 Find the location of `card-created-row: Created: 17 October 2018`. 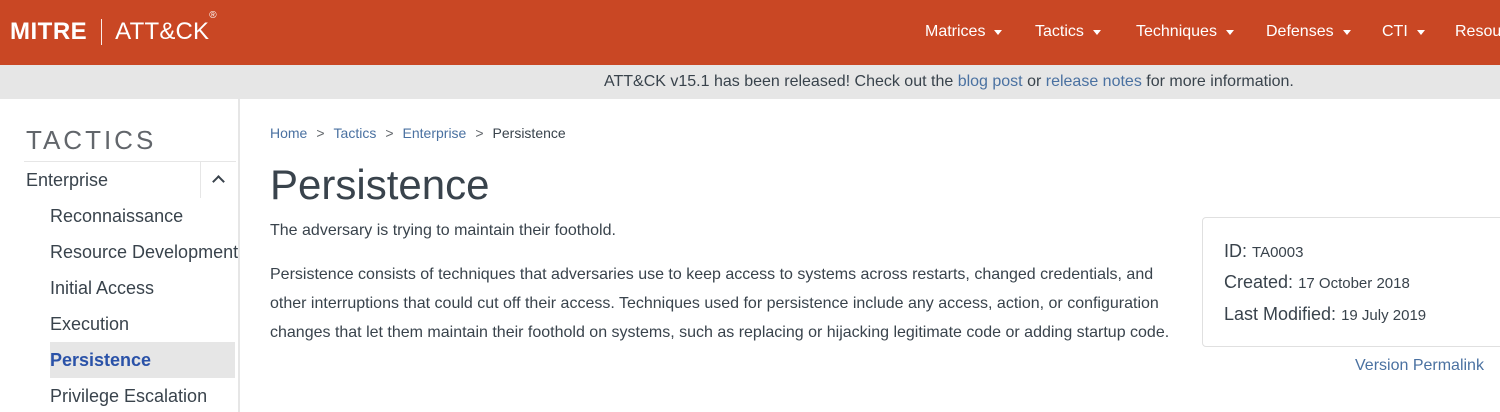

card-created-row: Created: 17 October 2018 is located at coordinates (1317, 283).